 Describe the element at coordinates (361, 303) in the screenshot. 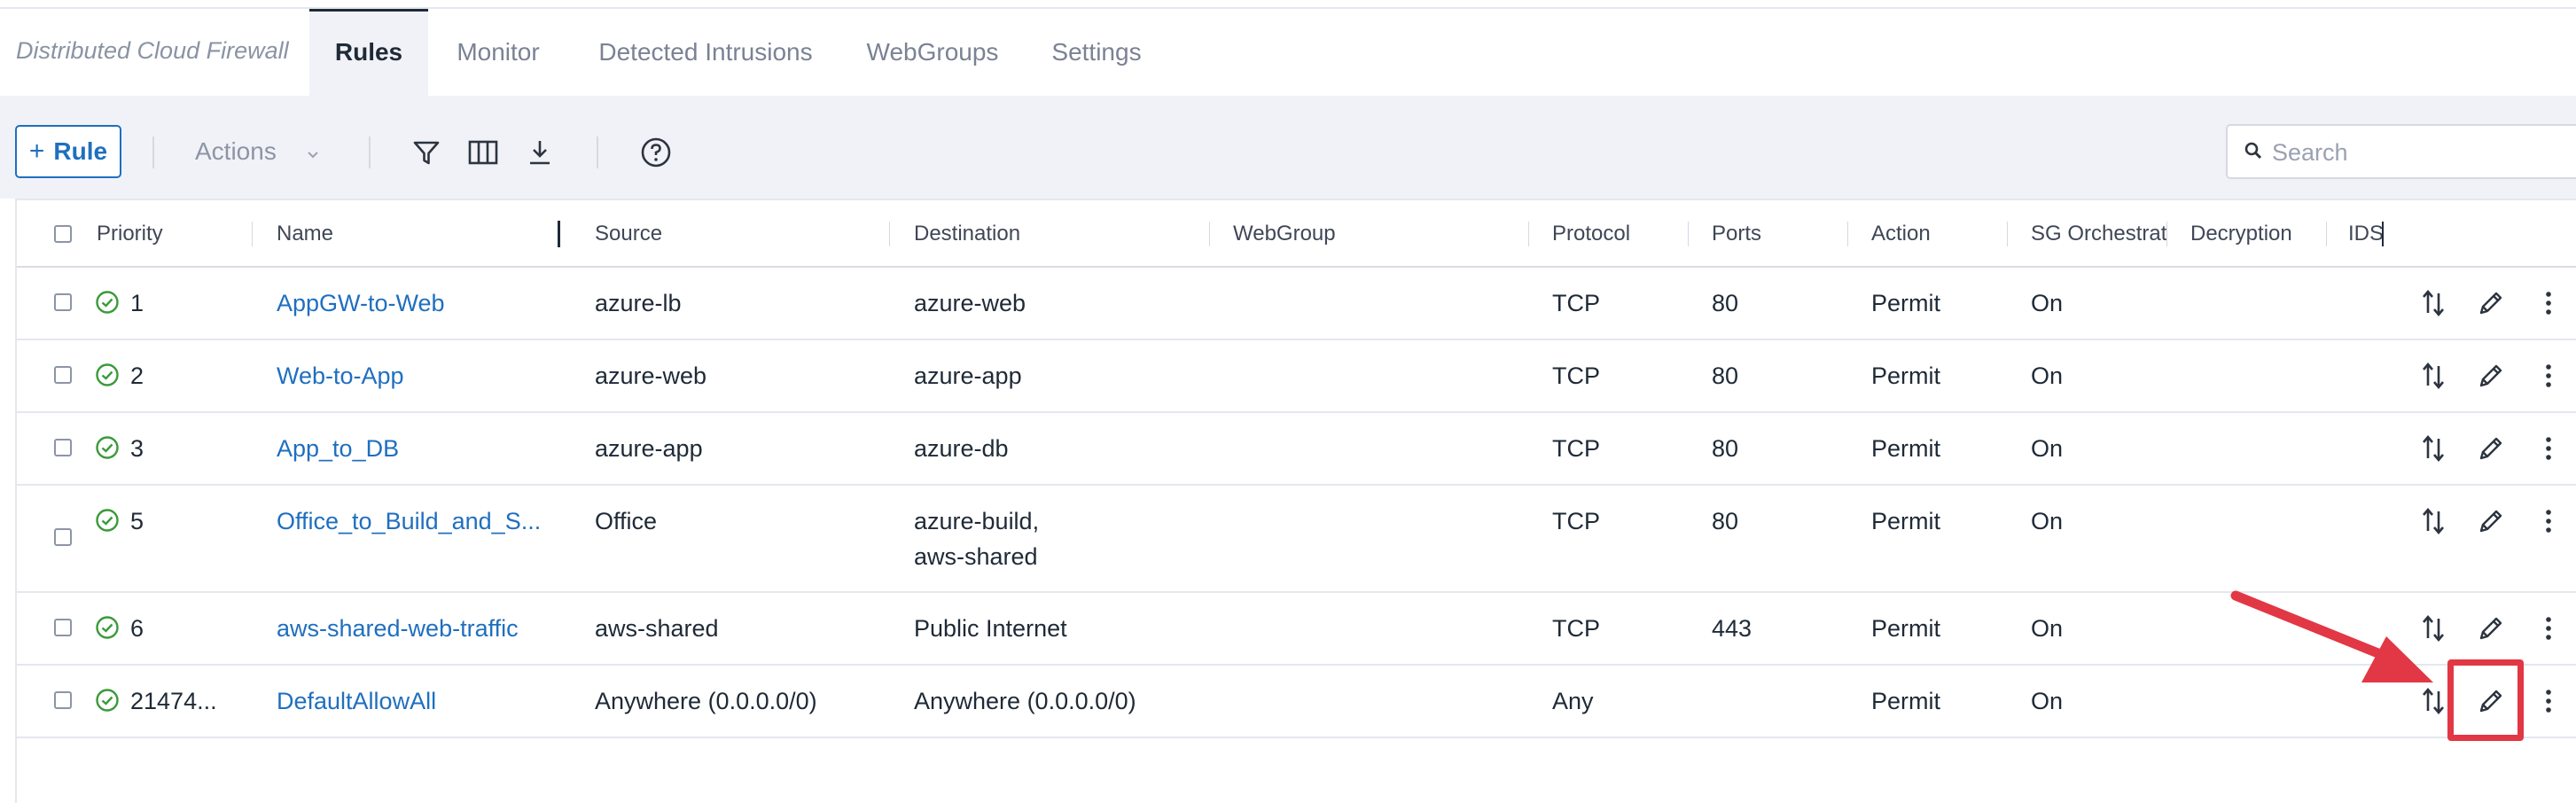

I see `rule-name-link: AppGW-to-Web` at that location.